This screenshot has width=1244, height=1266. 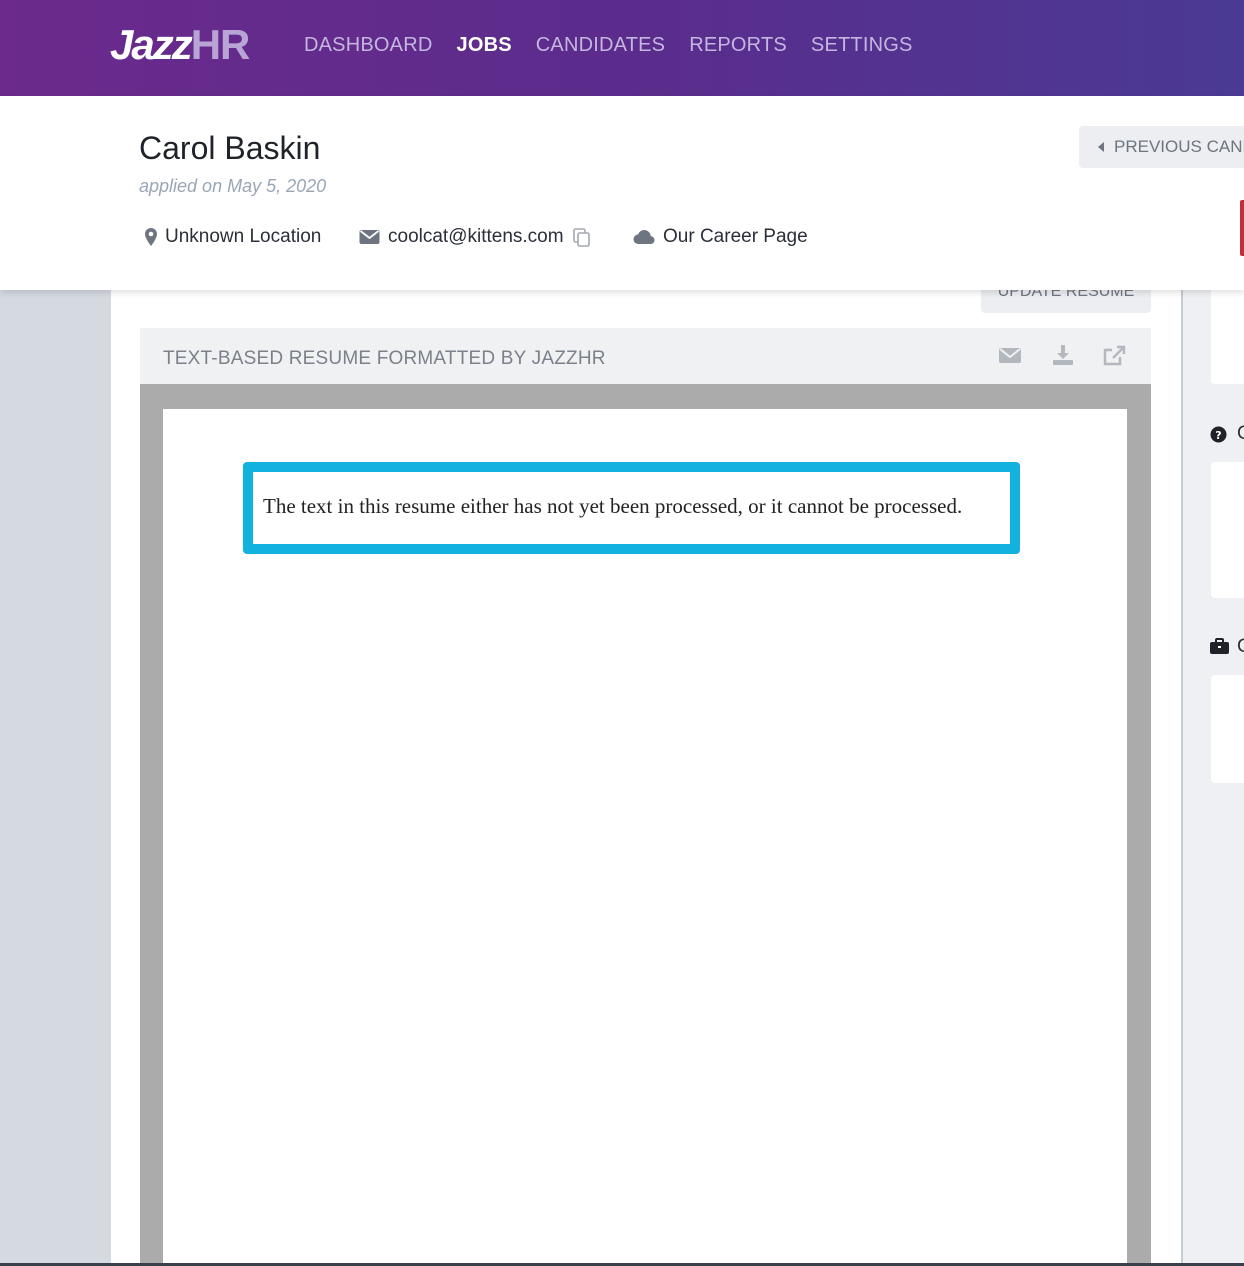 What do you see at coordinates (581, 237) in the screenshot?
I see `copy-icon` at bounding box center [581, 237].